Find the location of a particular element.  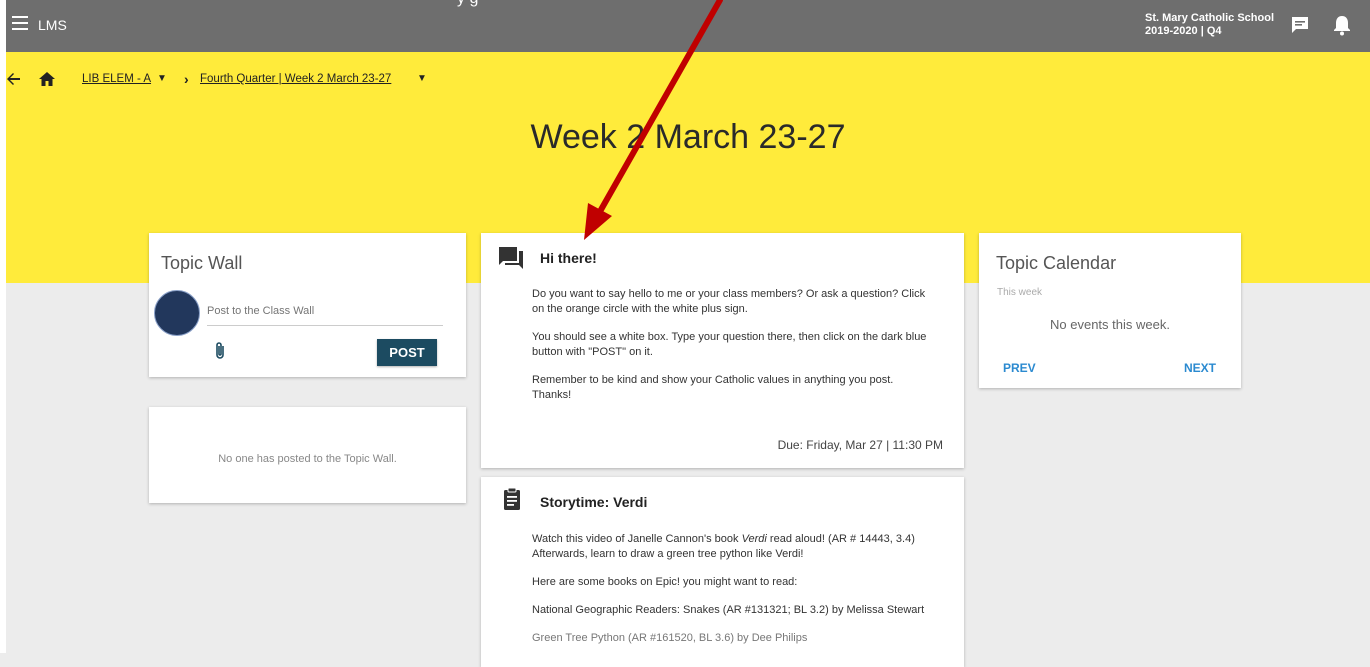

app-name: LMS is located at coordinates (52, 25).